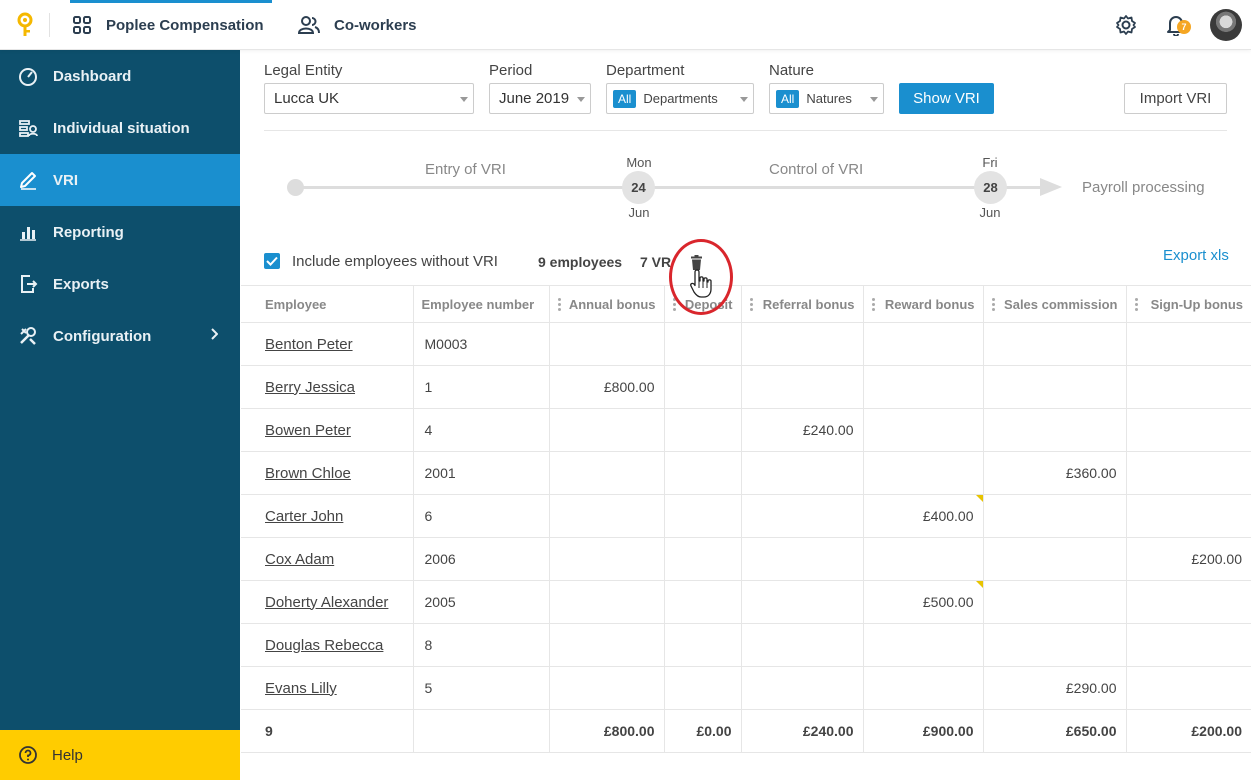 The height and width of the screenshot is (780, 1251). Describe the element at coordinates (1054, 304) in the screenshot. I see `col-header-sales-commission: Sales commission` at that location.